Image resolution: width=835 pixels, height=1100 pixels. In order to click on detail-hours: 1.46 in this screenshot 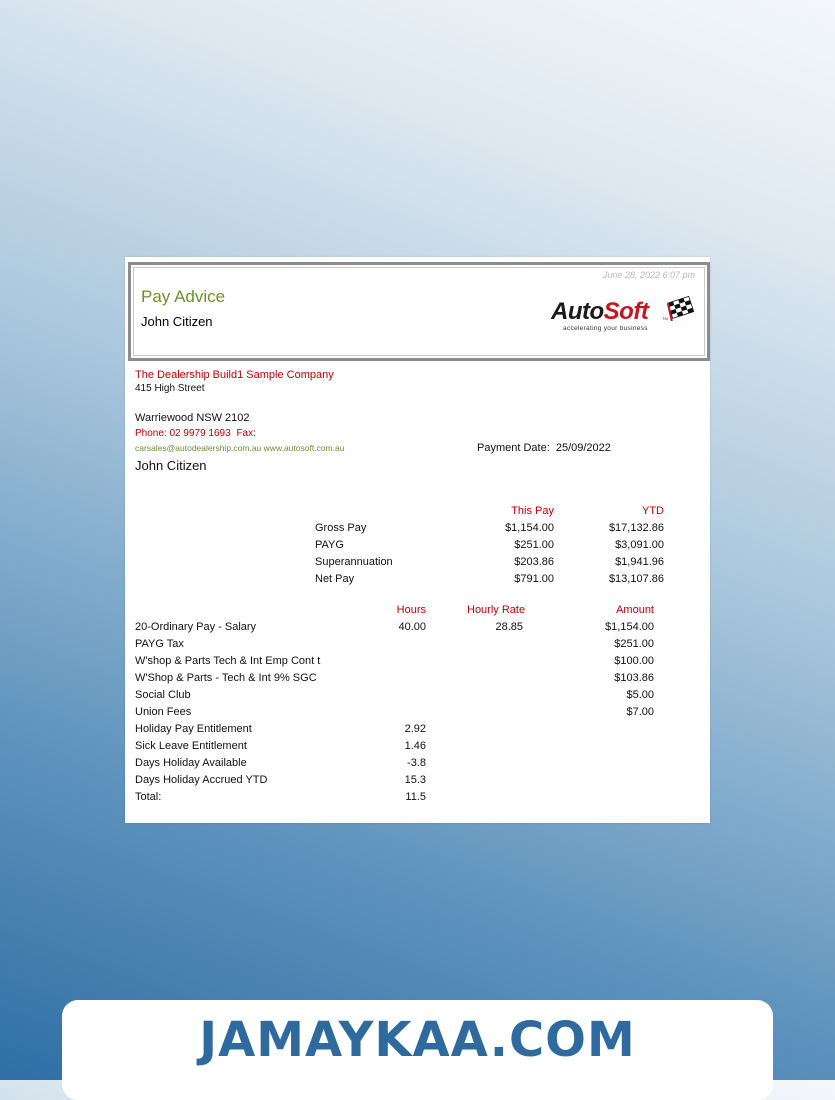, I will do `click(415, 746)`.